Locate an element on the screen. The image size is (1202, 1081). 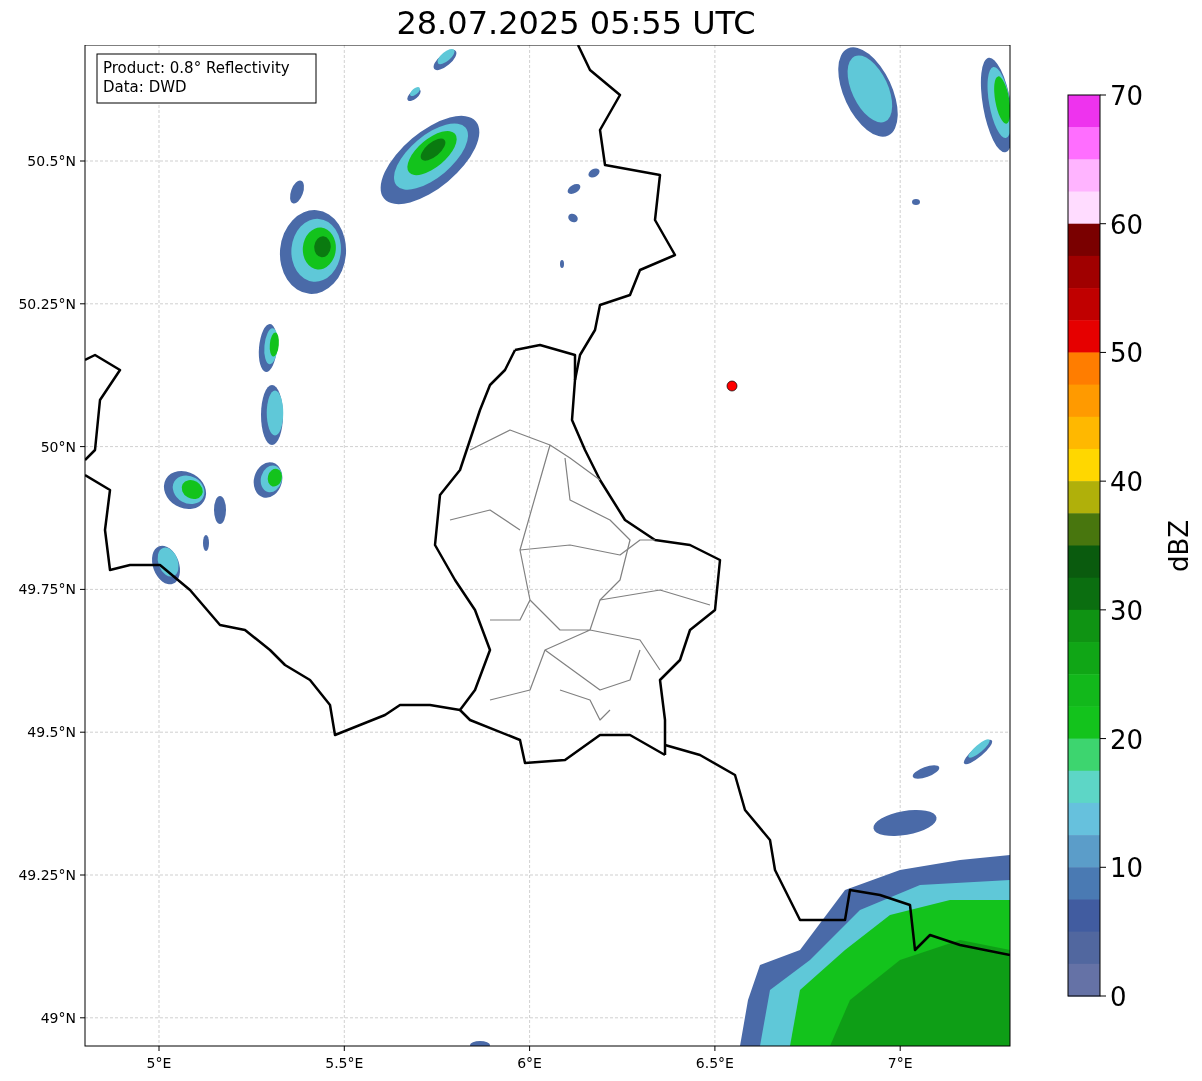
colorbar-tick-label: 70 is located at coordinates (1127, 96).